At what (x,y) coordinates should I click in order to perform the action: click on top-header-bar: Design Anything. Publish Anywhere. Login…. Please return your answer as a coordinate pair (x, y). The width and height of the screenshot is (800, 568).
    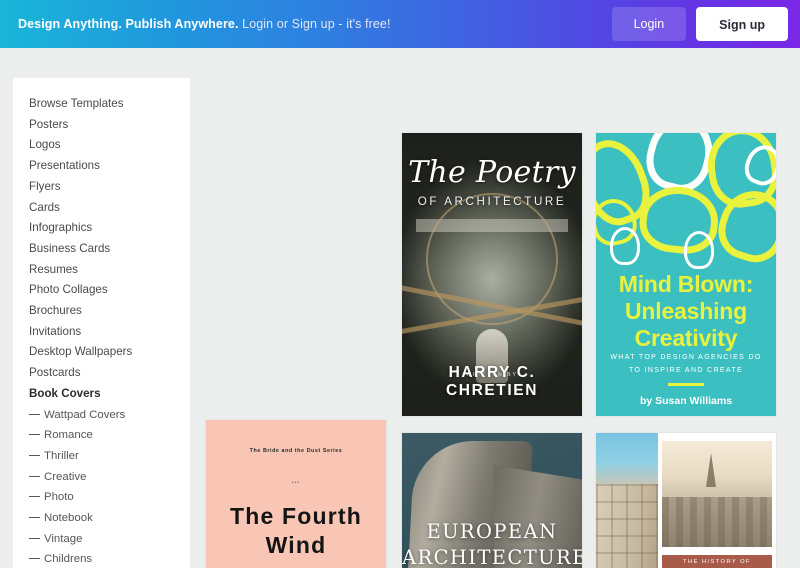
    Looking at the image, I should click on (400, 24).